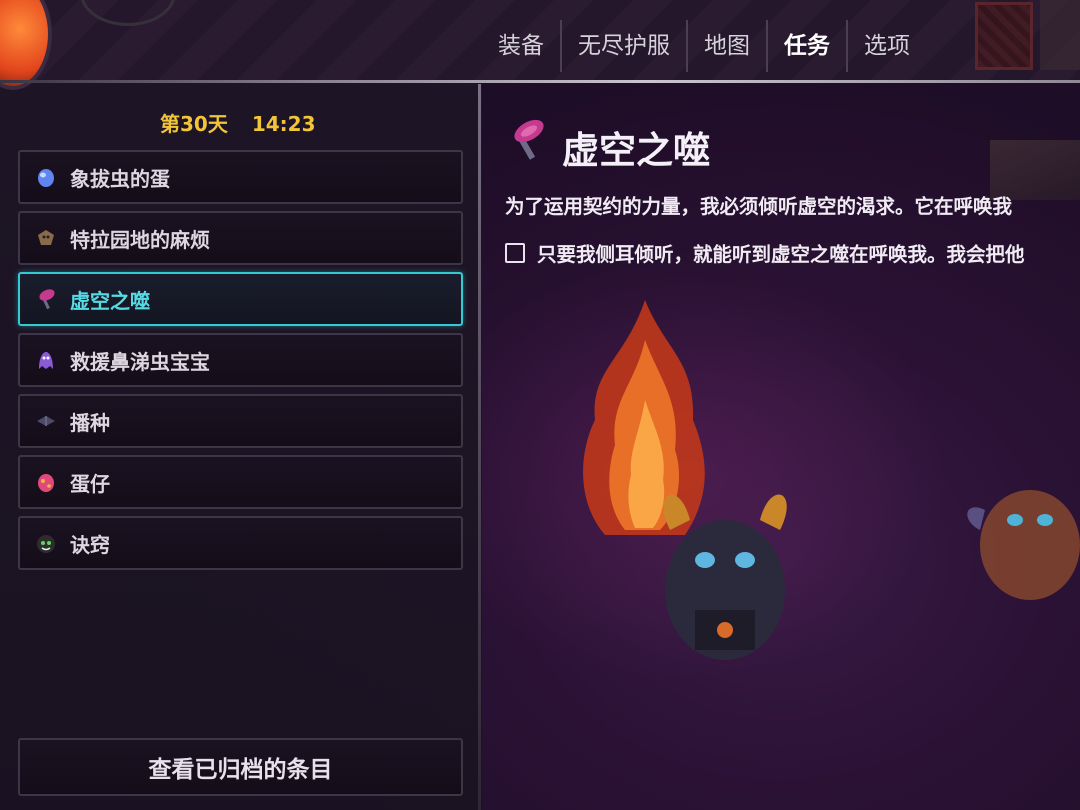 The image size is (1080, 810). What do you see at coordinates (140, 361) in the screenshot?
I see `quest-label: 救援鼻涕虫宝宝` at bounding box center [140, 361].